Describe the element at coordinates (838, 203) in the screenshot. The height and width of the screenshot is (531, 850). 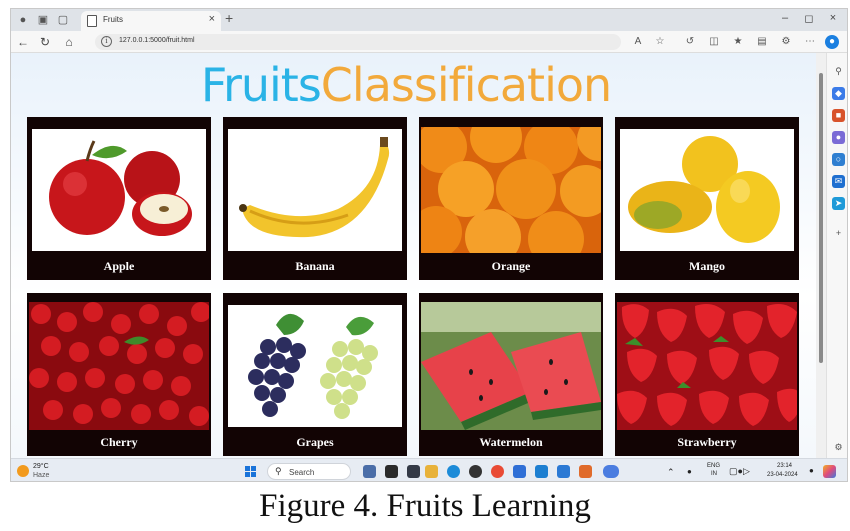
I see `sidebar-send-icon: ➤` at that location.